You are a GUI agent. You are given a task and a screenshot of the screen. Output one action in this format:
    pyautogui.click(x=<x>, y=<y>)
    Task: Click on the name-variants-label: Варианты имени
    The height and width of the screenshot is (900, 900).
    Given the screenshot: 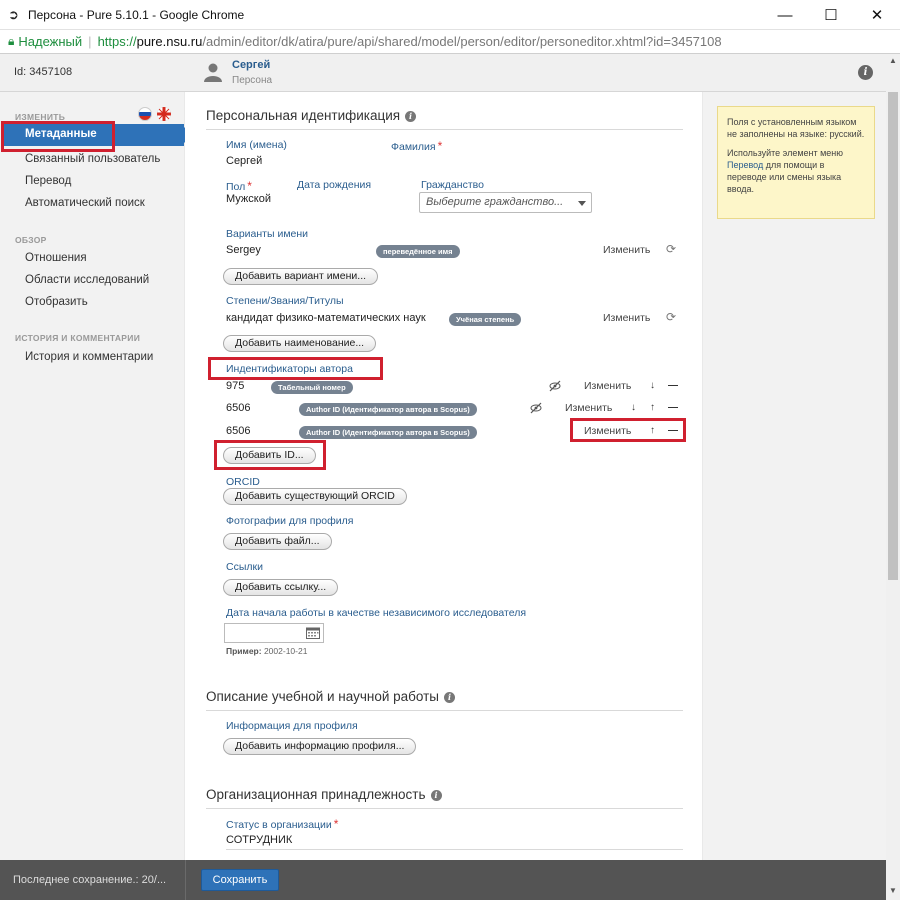 What is the action you would take?
    pyautogui.click(x=267, y=234)
    